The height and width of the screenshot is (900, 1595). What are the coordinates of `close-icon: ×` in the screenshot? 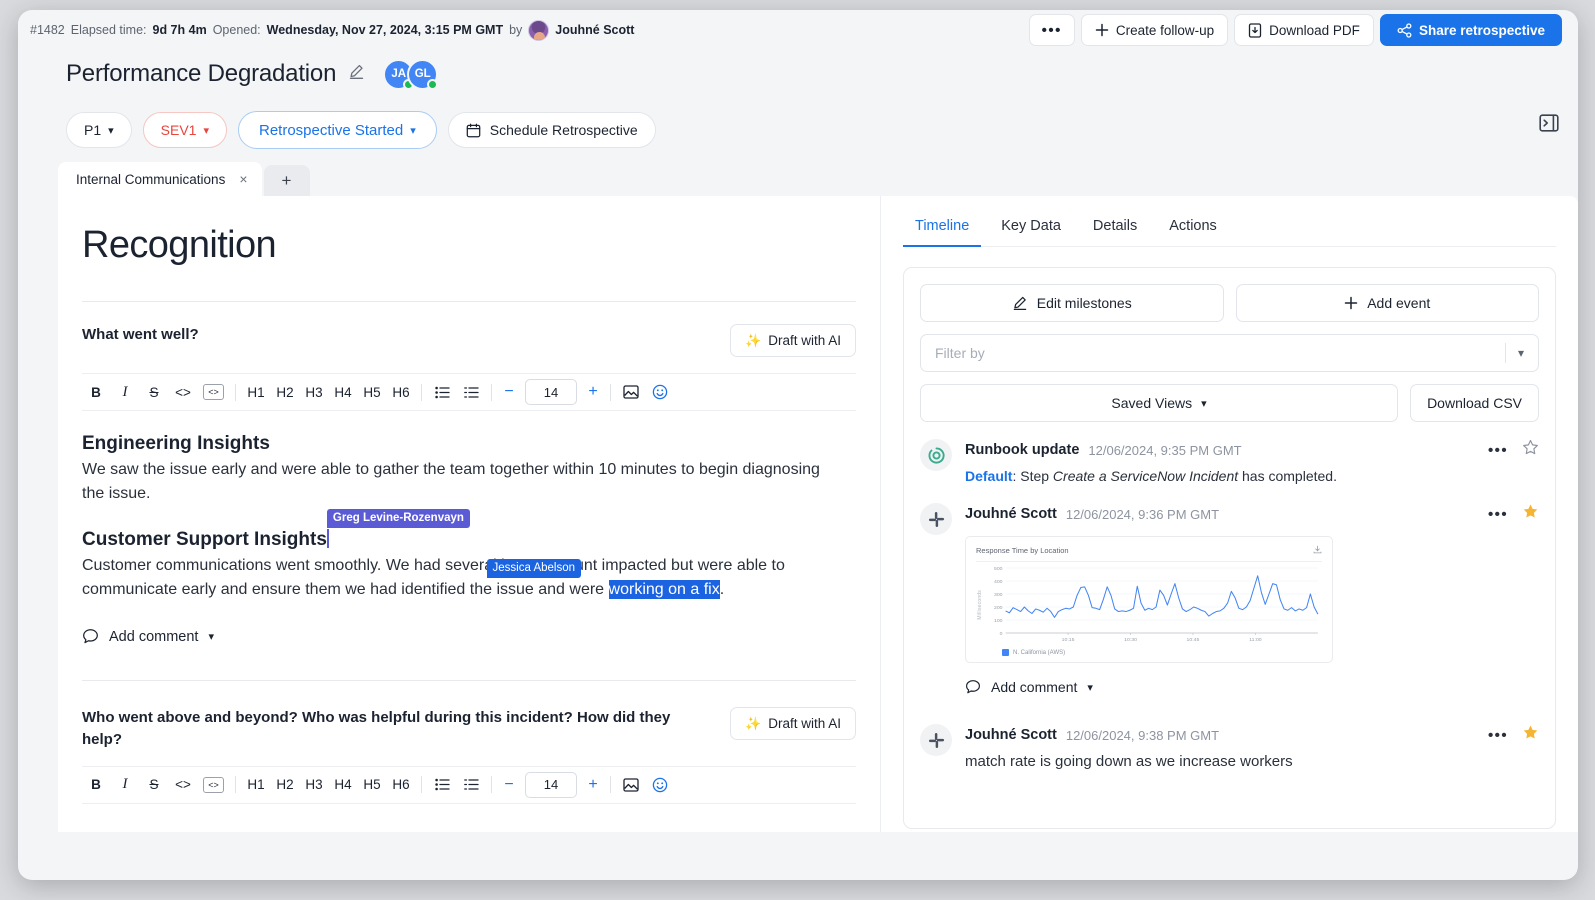 It's located at (243, 179).